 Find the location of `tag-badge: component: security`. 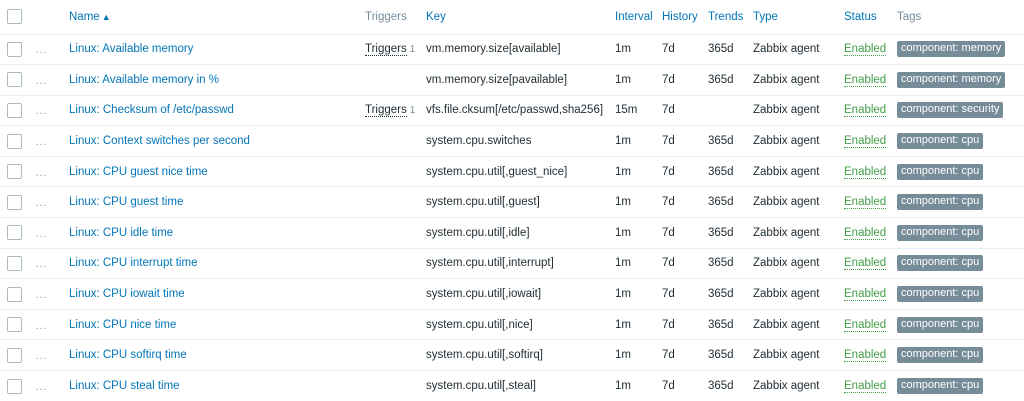

tag-badge: component: security is located at coordinates (950, 110).